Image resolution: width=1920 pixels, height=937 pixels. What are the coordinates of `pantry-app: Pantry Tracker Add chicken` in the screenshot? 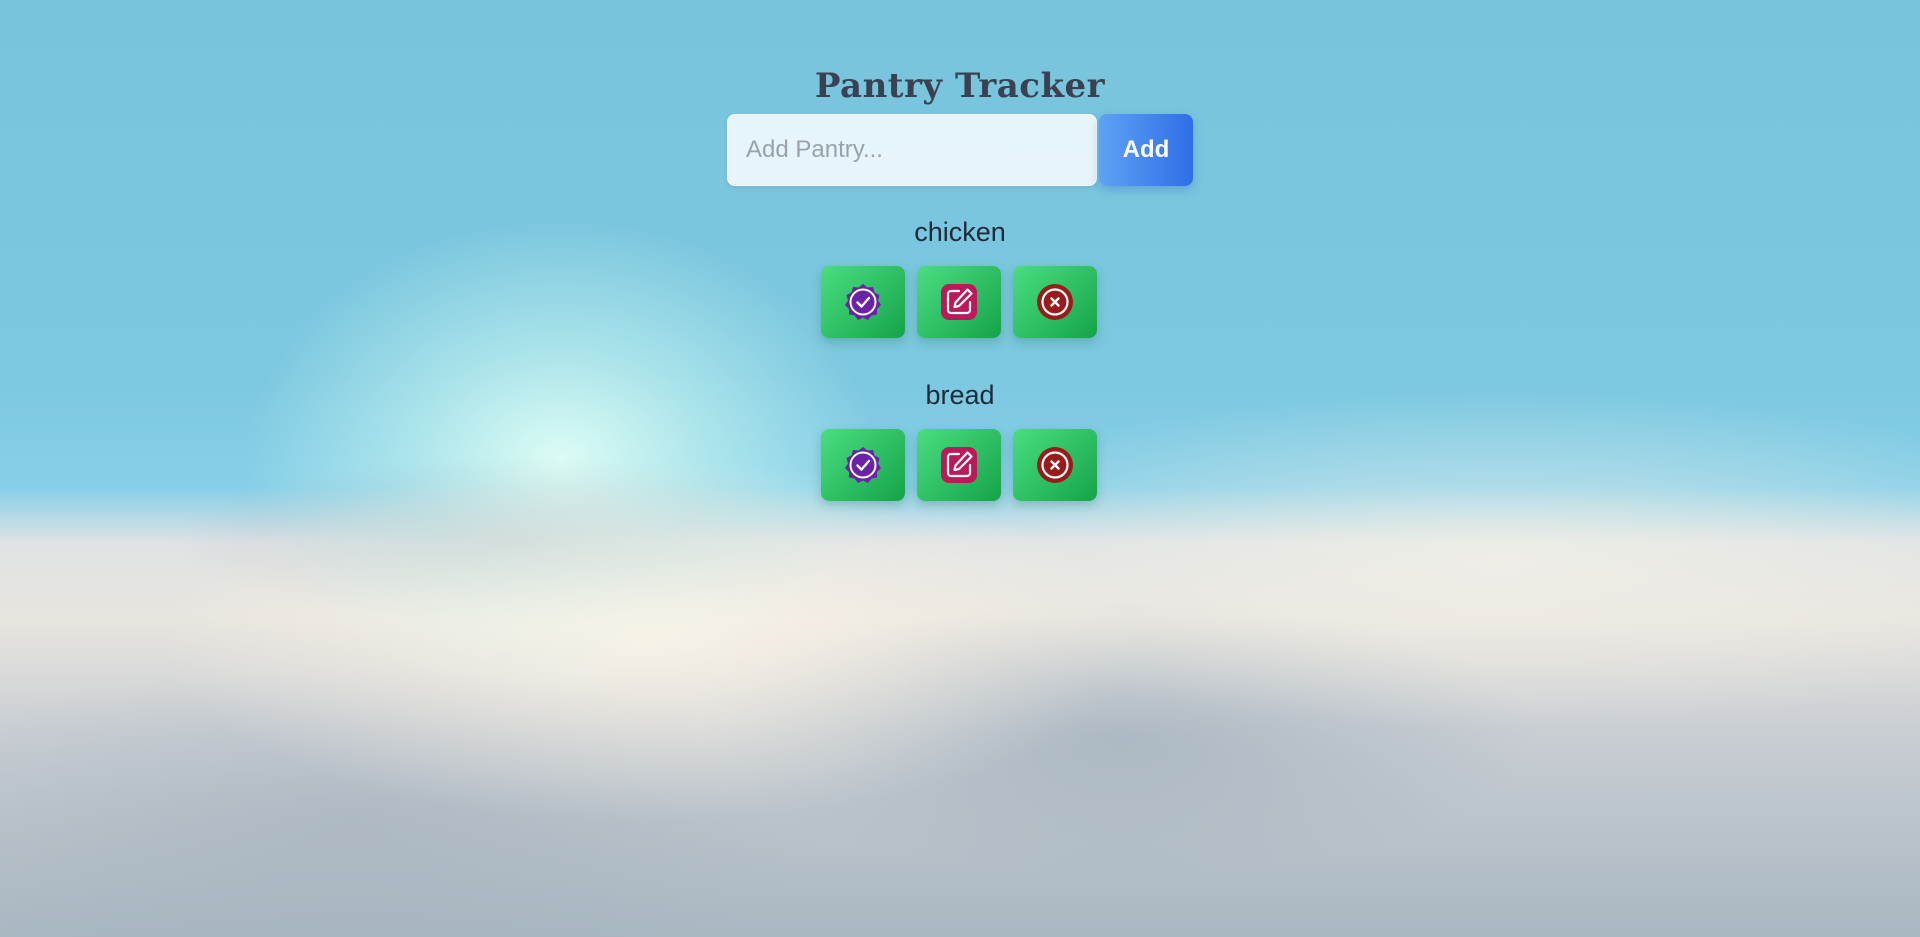 It's located at (960, 279).